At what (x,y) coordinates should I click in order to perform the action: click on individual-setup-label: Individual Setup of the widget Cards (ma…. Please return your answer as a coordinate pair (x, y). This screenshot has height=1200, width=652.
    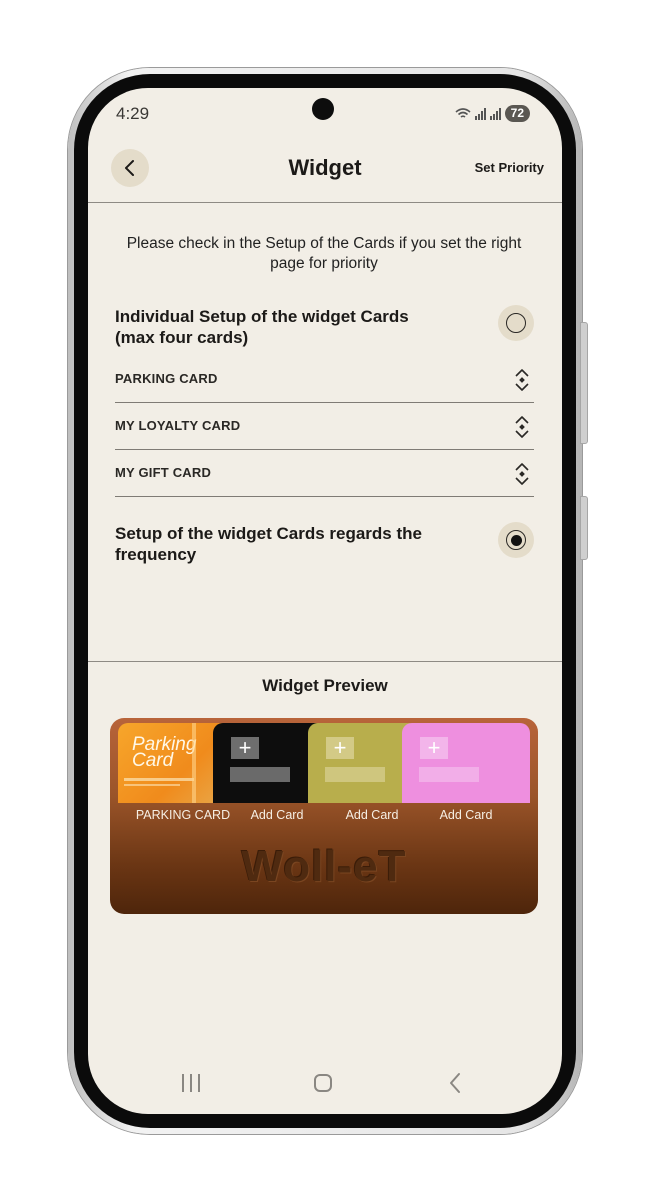
    Looking at the image, I should click on (262, 327).